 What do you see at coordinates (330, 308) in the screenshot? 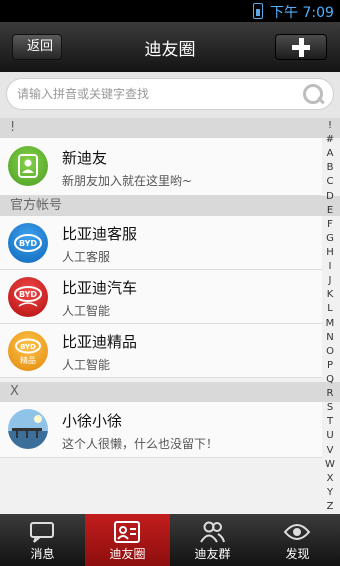
I see `index-letter: L` at bounding box center [330, 308].